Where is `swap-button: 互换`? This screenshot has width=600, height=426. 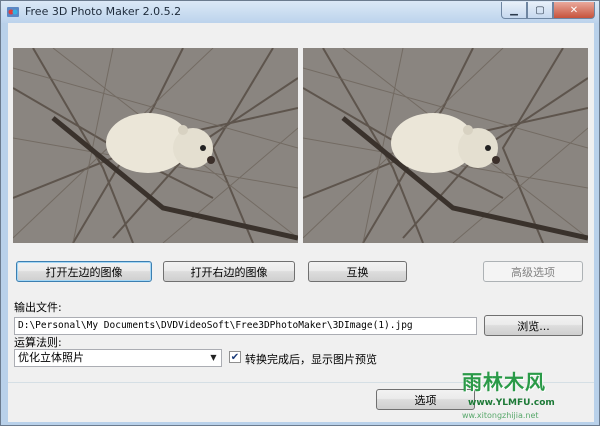
swap-button: 互换 is located at coordinates (357, 271).